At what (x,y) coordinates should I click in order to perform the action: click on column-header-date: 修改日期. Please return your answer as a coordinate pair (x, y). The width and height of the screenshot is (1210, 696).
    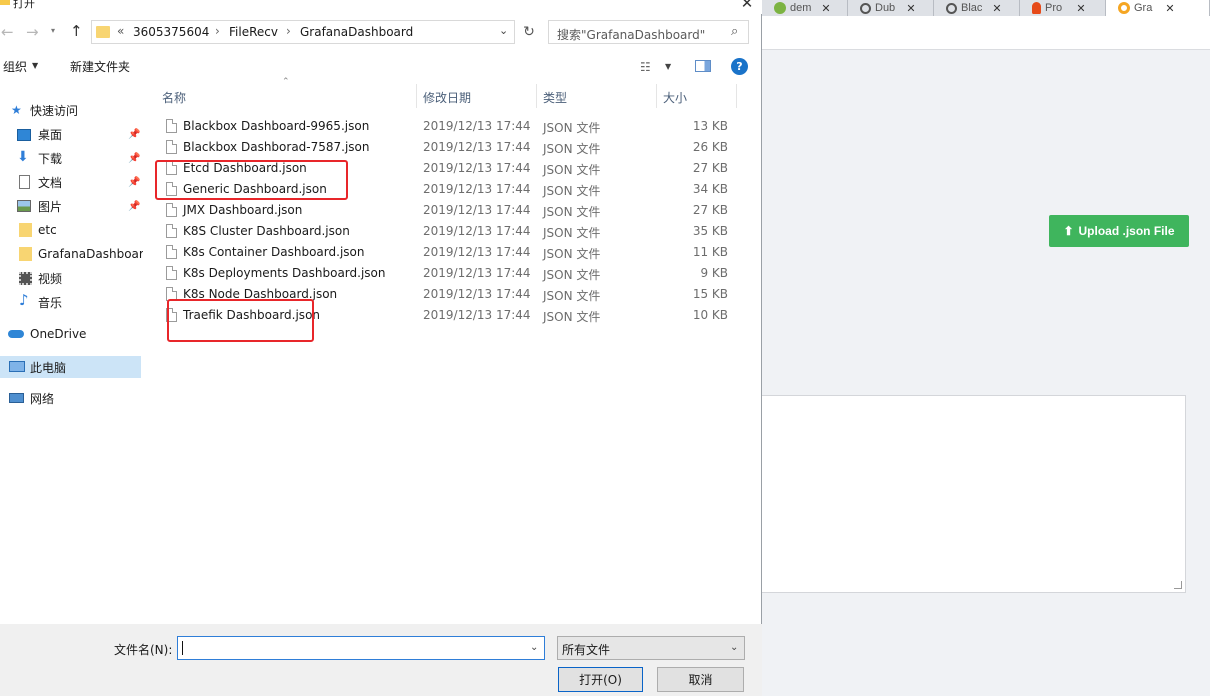
    Looking at the image, I should click on (447, 97).